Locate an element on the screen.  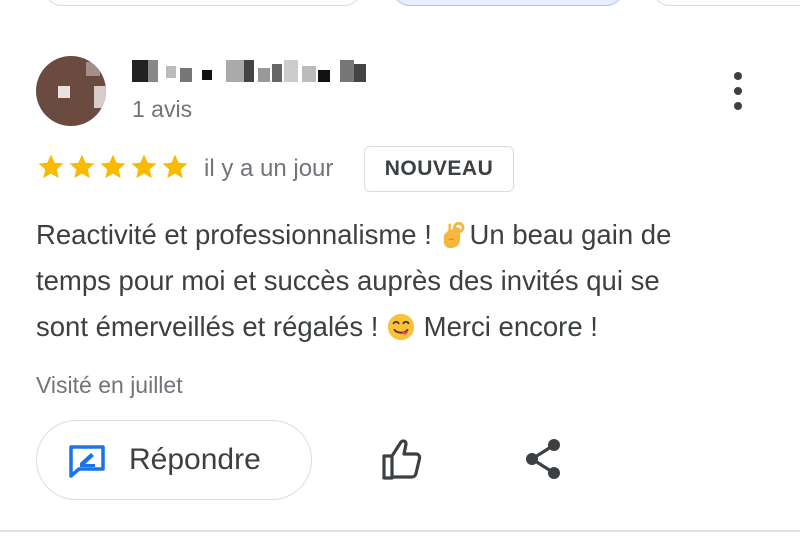
edit-reply-icon is located at coordinates (87, 461).